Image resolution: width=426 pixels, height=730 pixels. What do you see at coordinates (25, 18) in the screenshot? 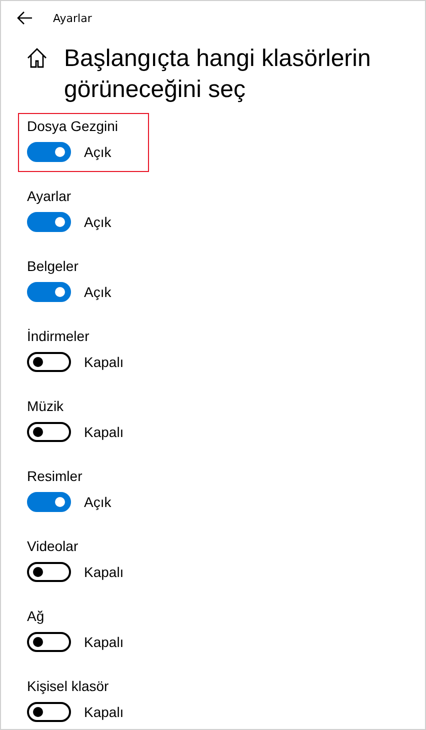
I see `back-arrow-icon` at bounding box center [25, 18].